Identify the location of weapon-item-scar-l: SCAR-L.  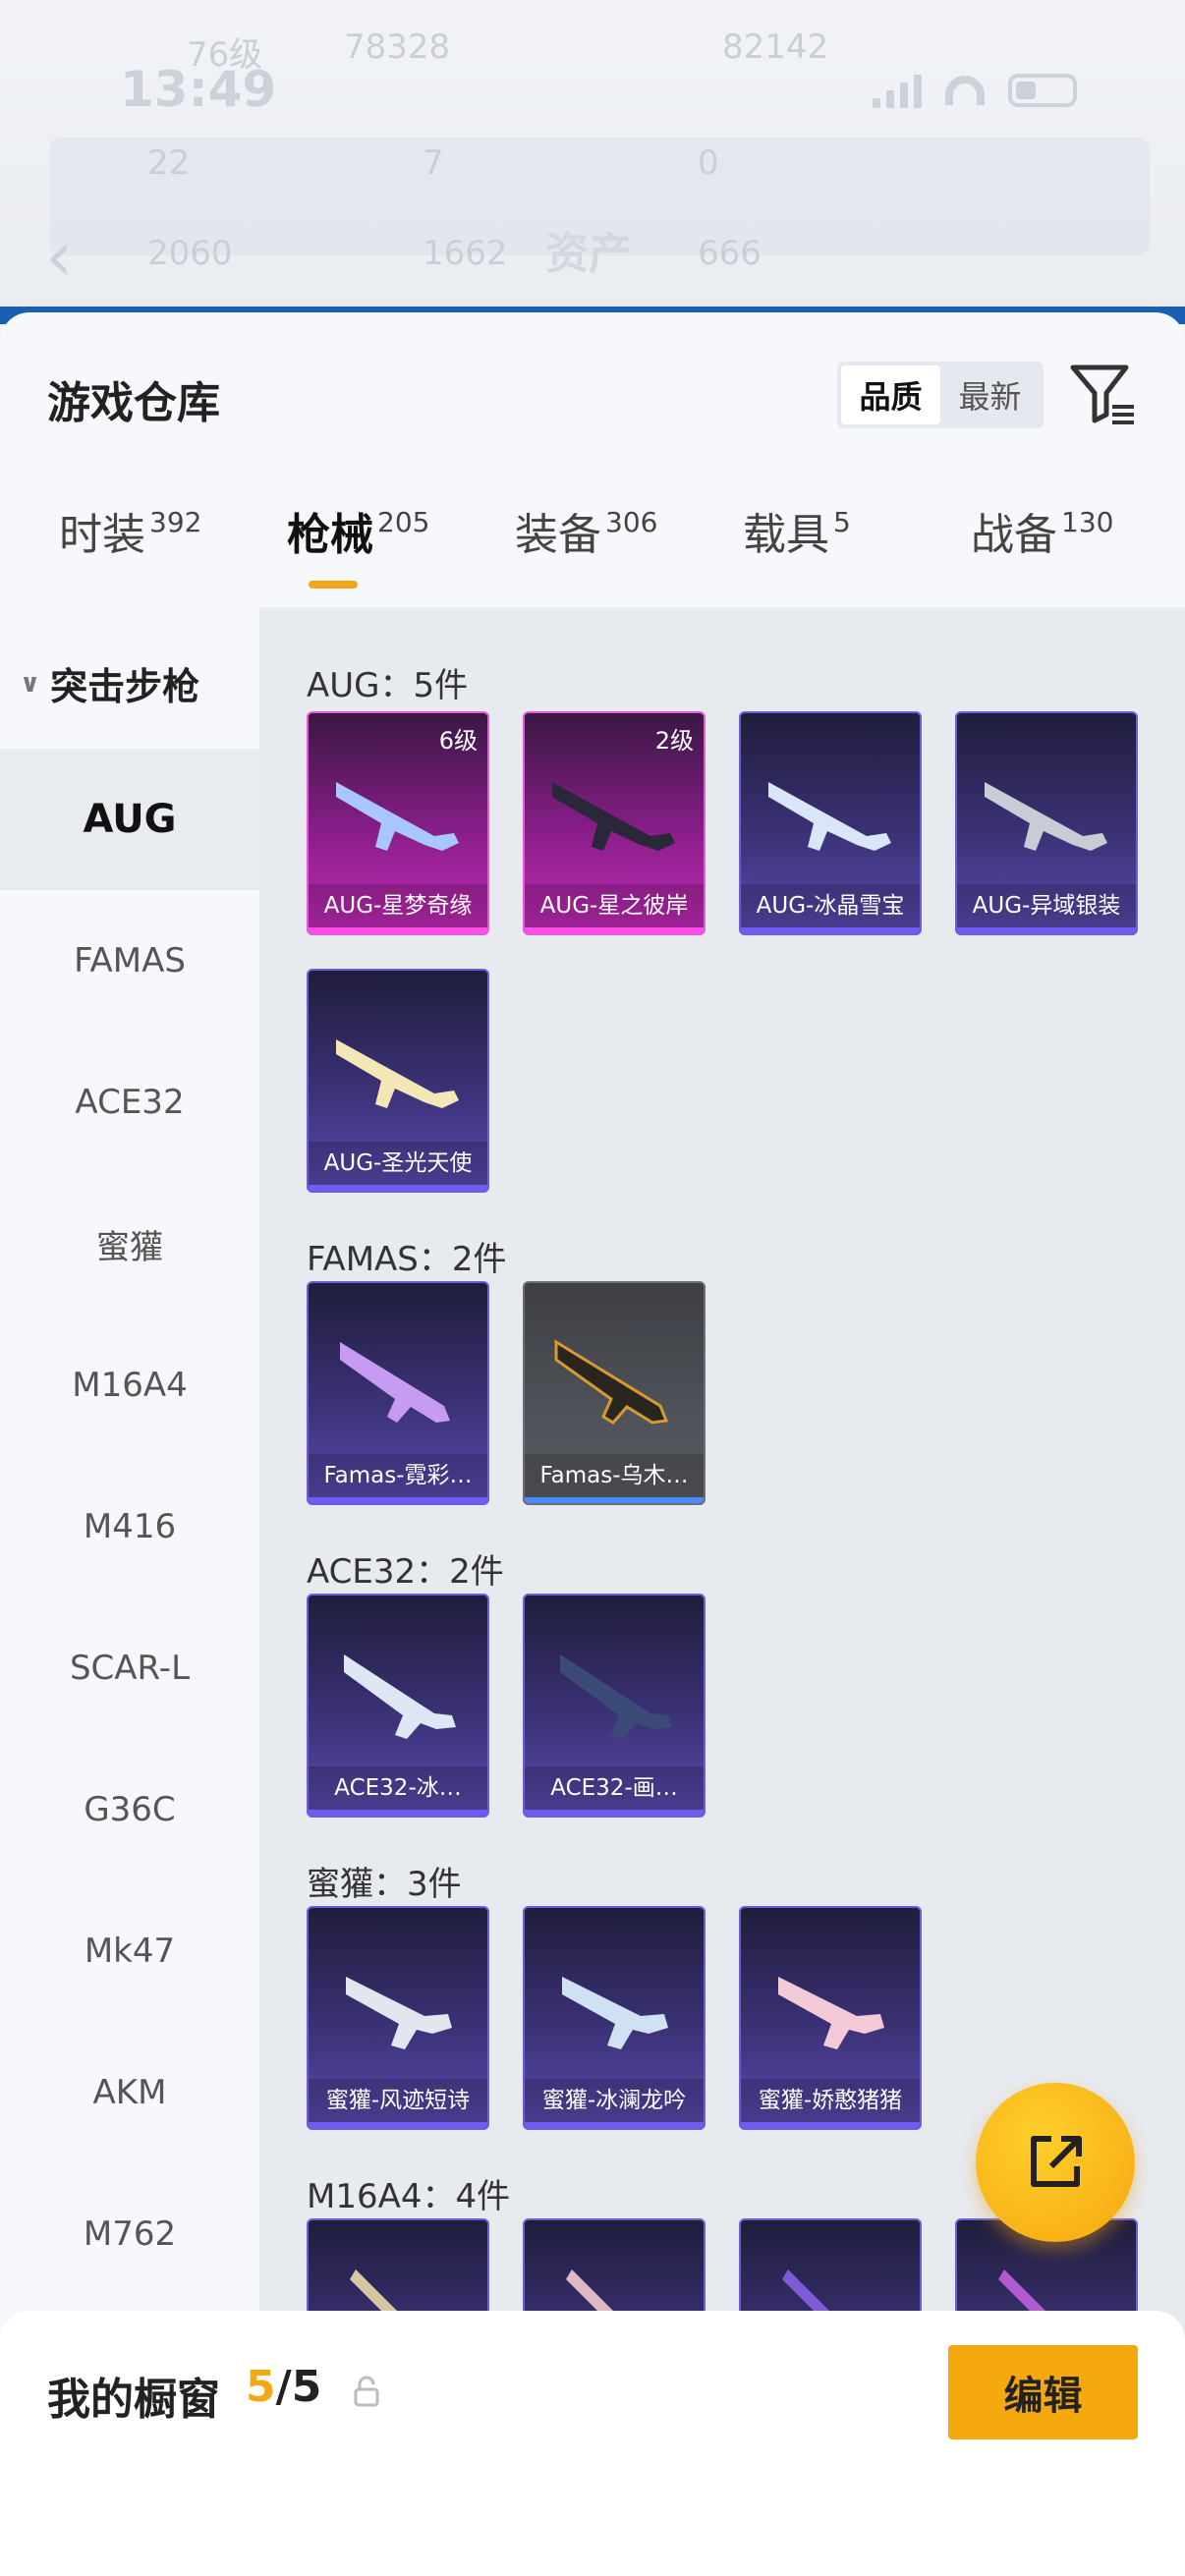
(130, 1668).